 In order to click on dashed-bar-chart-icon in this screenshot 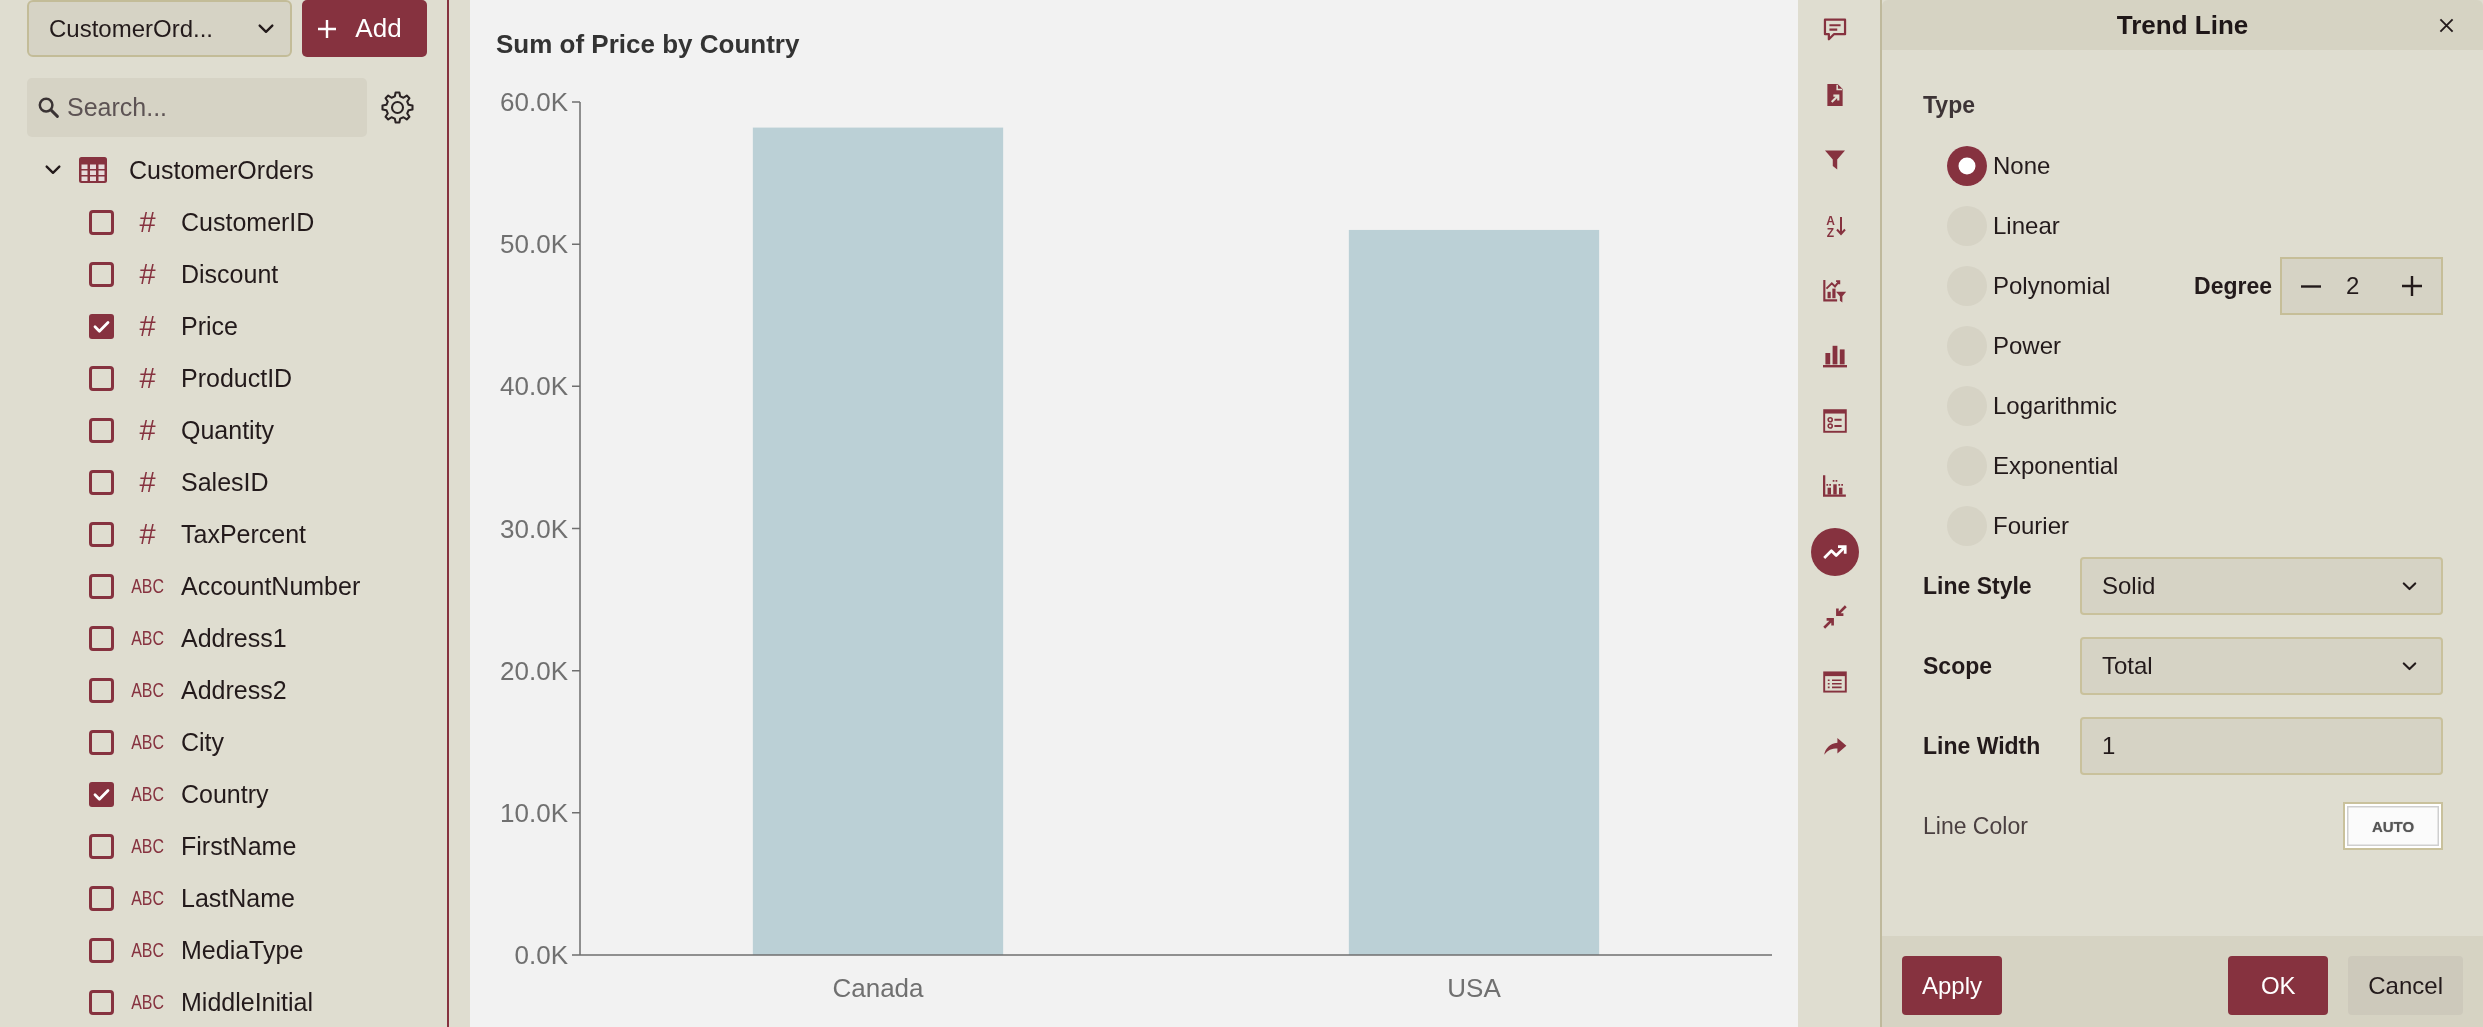, I will do `click(1835, 486)`.